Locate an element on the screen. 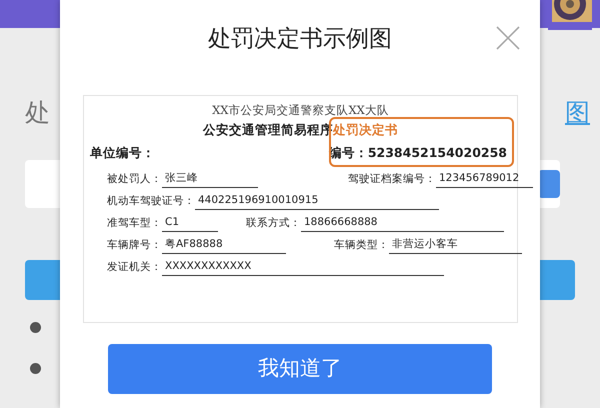 The width and height of the screenshot is (600, 408). field-label: 车辆类型： is located at coordinates (361, 245).